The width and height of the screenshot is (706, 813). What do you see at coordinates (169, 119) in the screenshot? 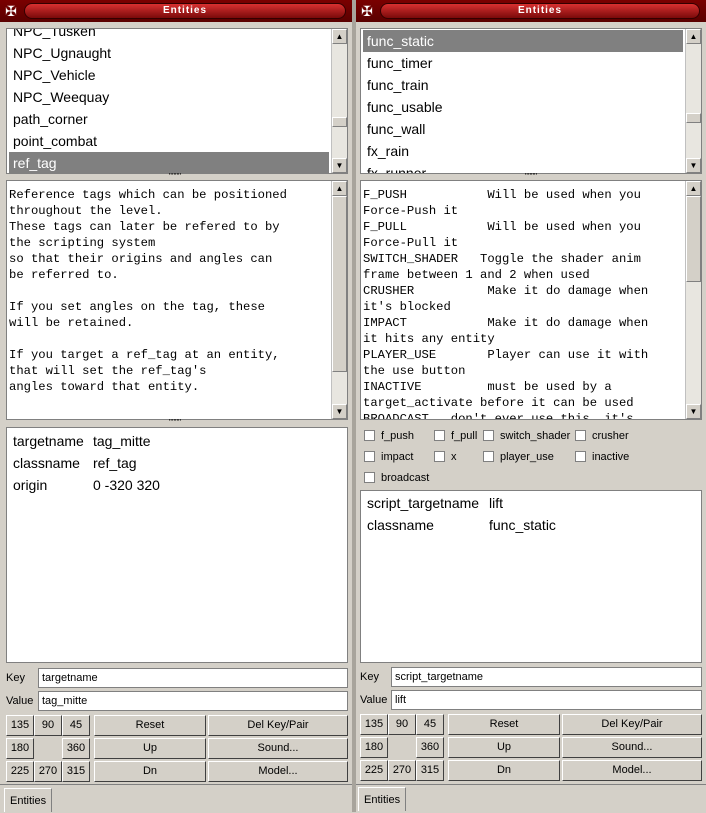
I see `list-item: path_corner` at bounding box center [169, 119].